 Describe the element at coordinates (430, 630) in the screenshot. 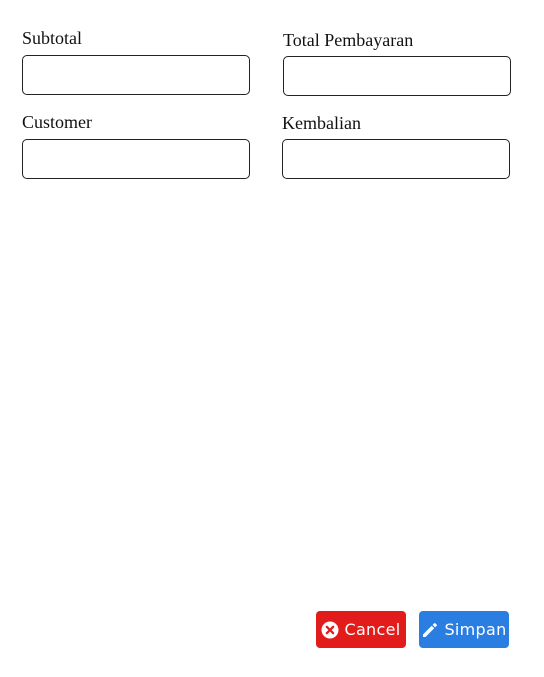

I see `pencil-icon` at that location.